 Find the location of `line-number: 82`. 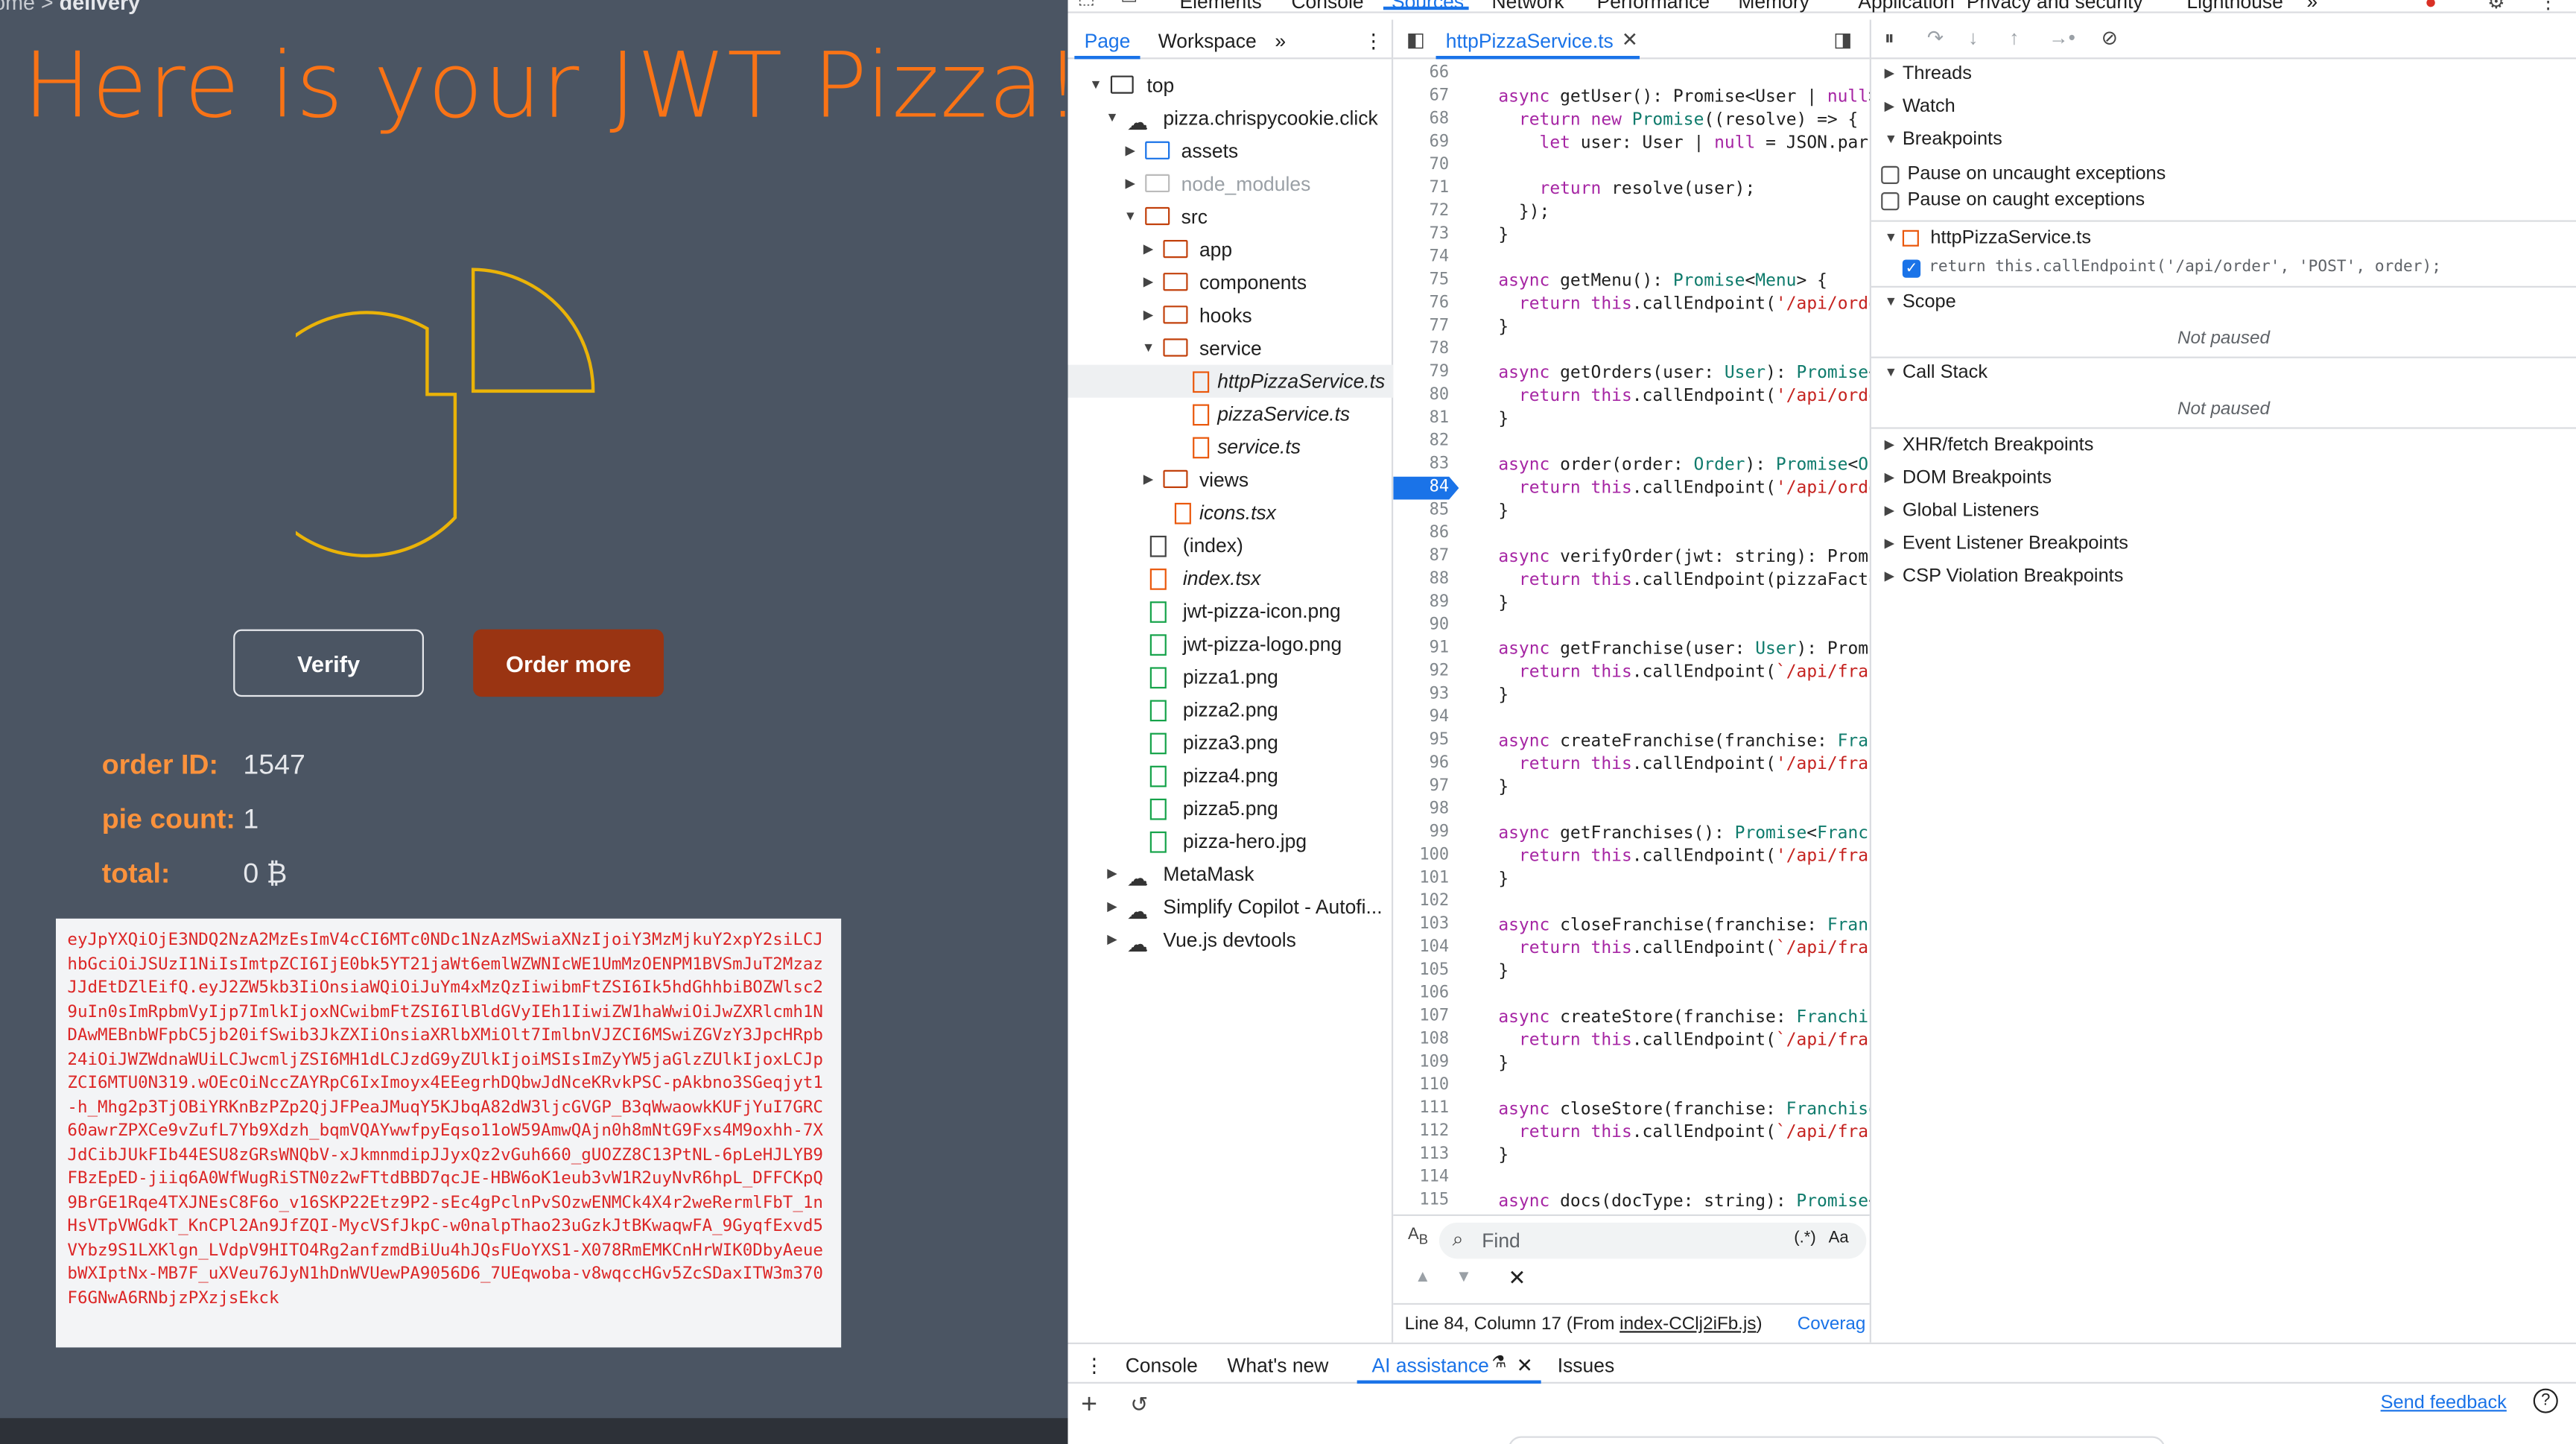

line-number: 82 is located at coordinates (1422, 442).